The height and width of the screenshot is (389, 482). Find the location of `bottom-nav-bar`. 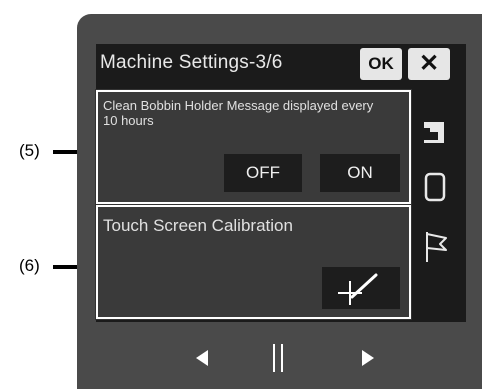

bottom-nav-bar is located at coordinates (281, 355).